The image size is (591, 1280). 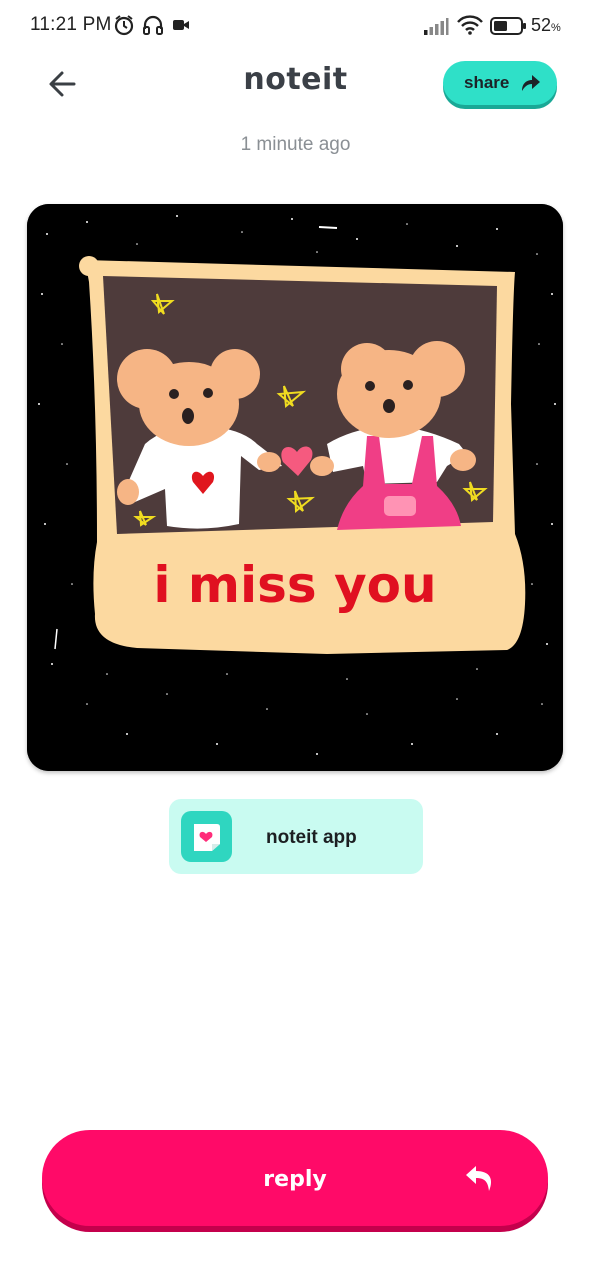 I want to click on share-label: share, so click(x=487, y=82).